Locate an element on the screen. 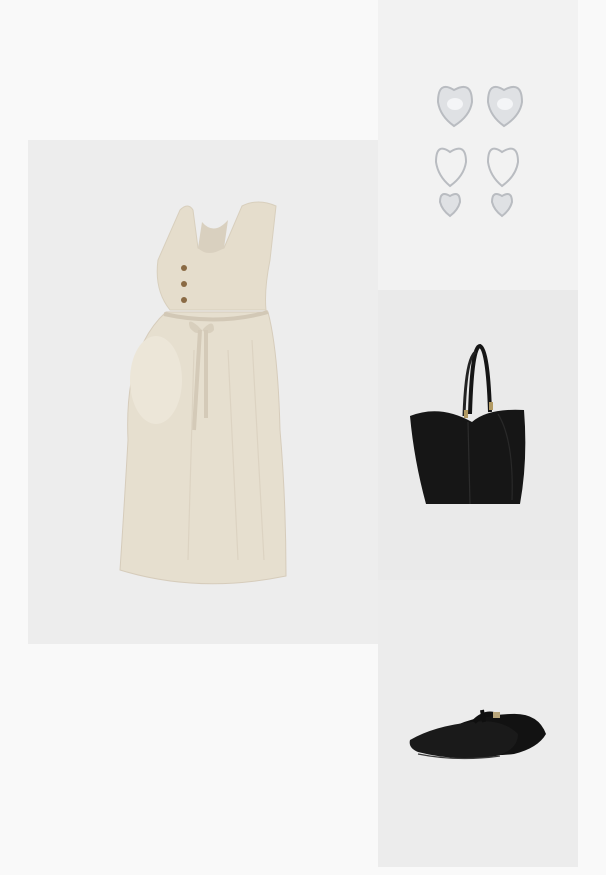  mary-jane-tile is located at coordinates (478, 723).